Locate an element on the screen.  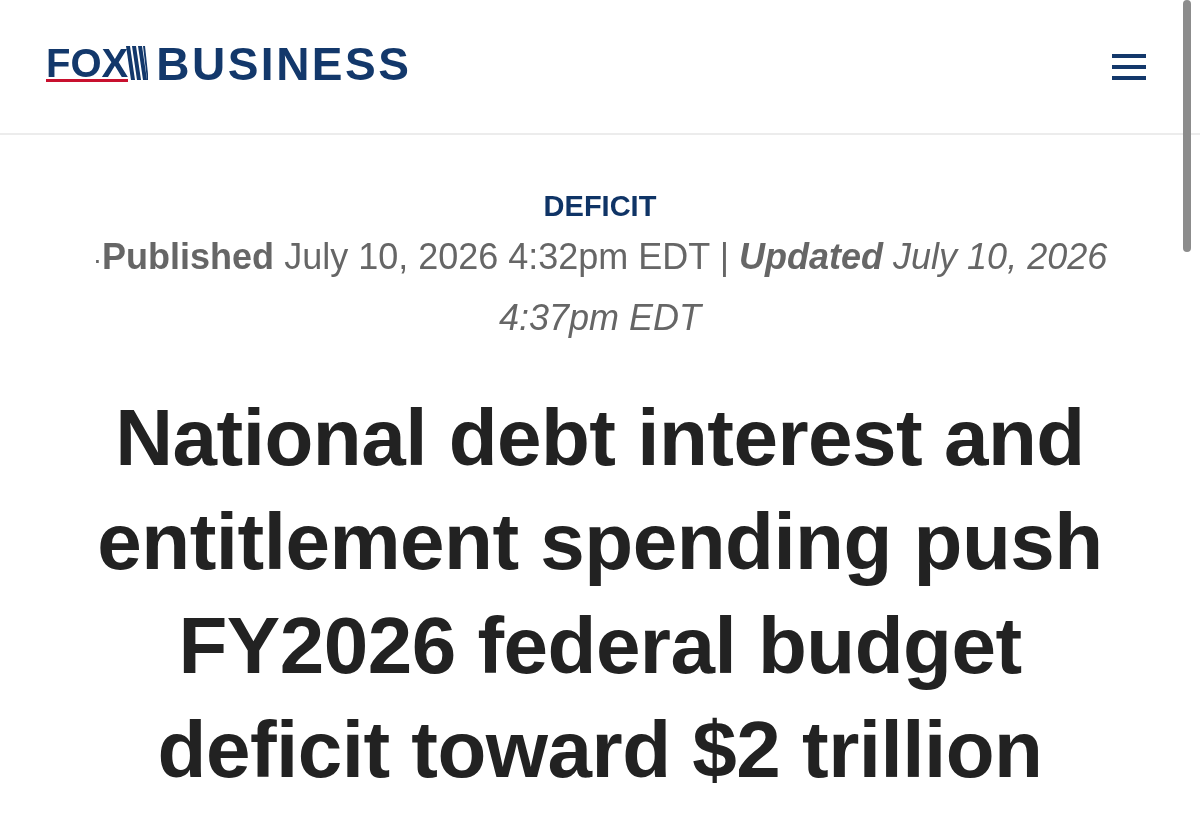
scrollbar-thumb is located at coordinates (1187, 126).